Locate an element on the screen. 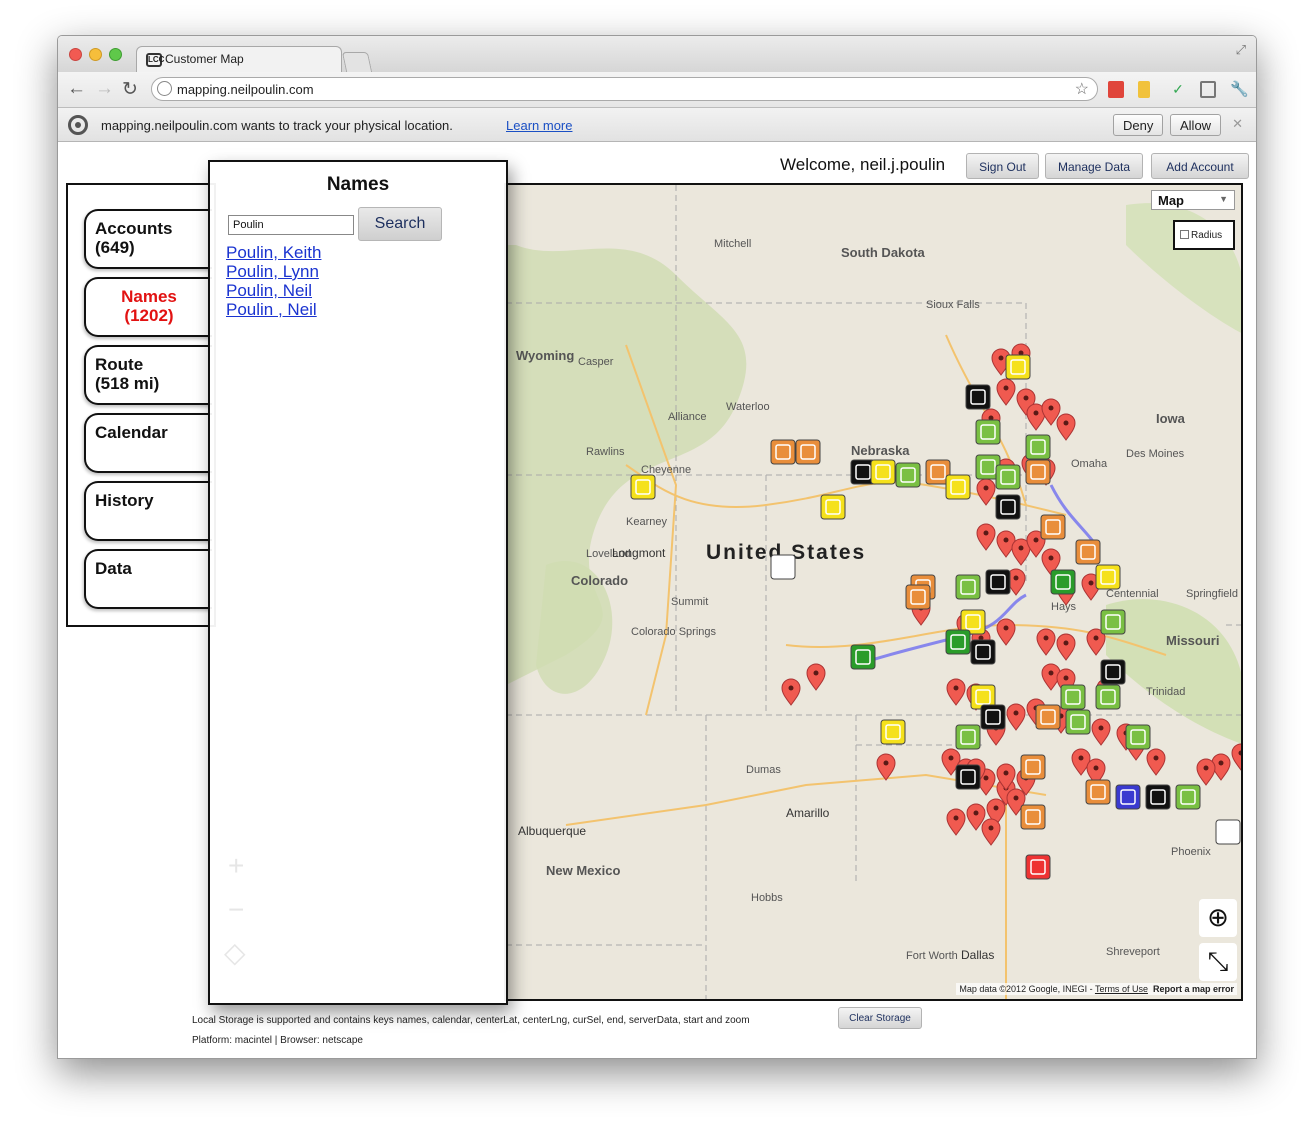 The height and width of the screenshot is (1138, 1314). close-infobar-icon: ✕ is located at coordinates (1237, 124).